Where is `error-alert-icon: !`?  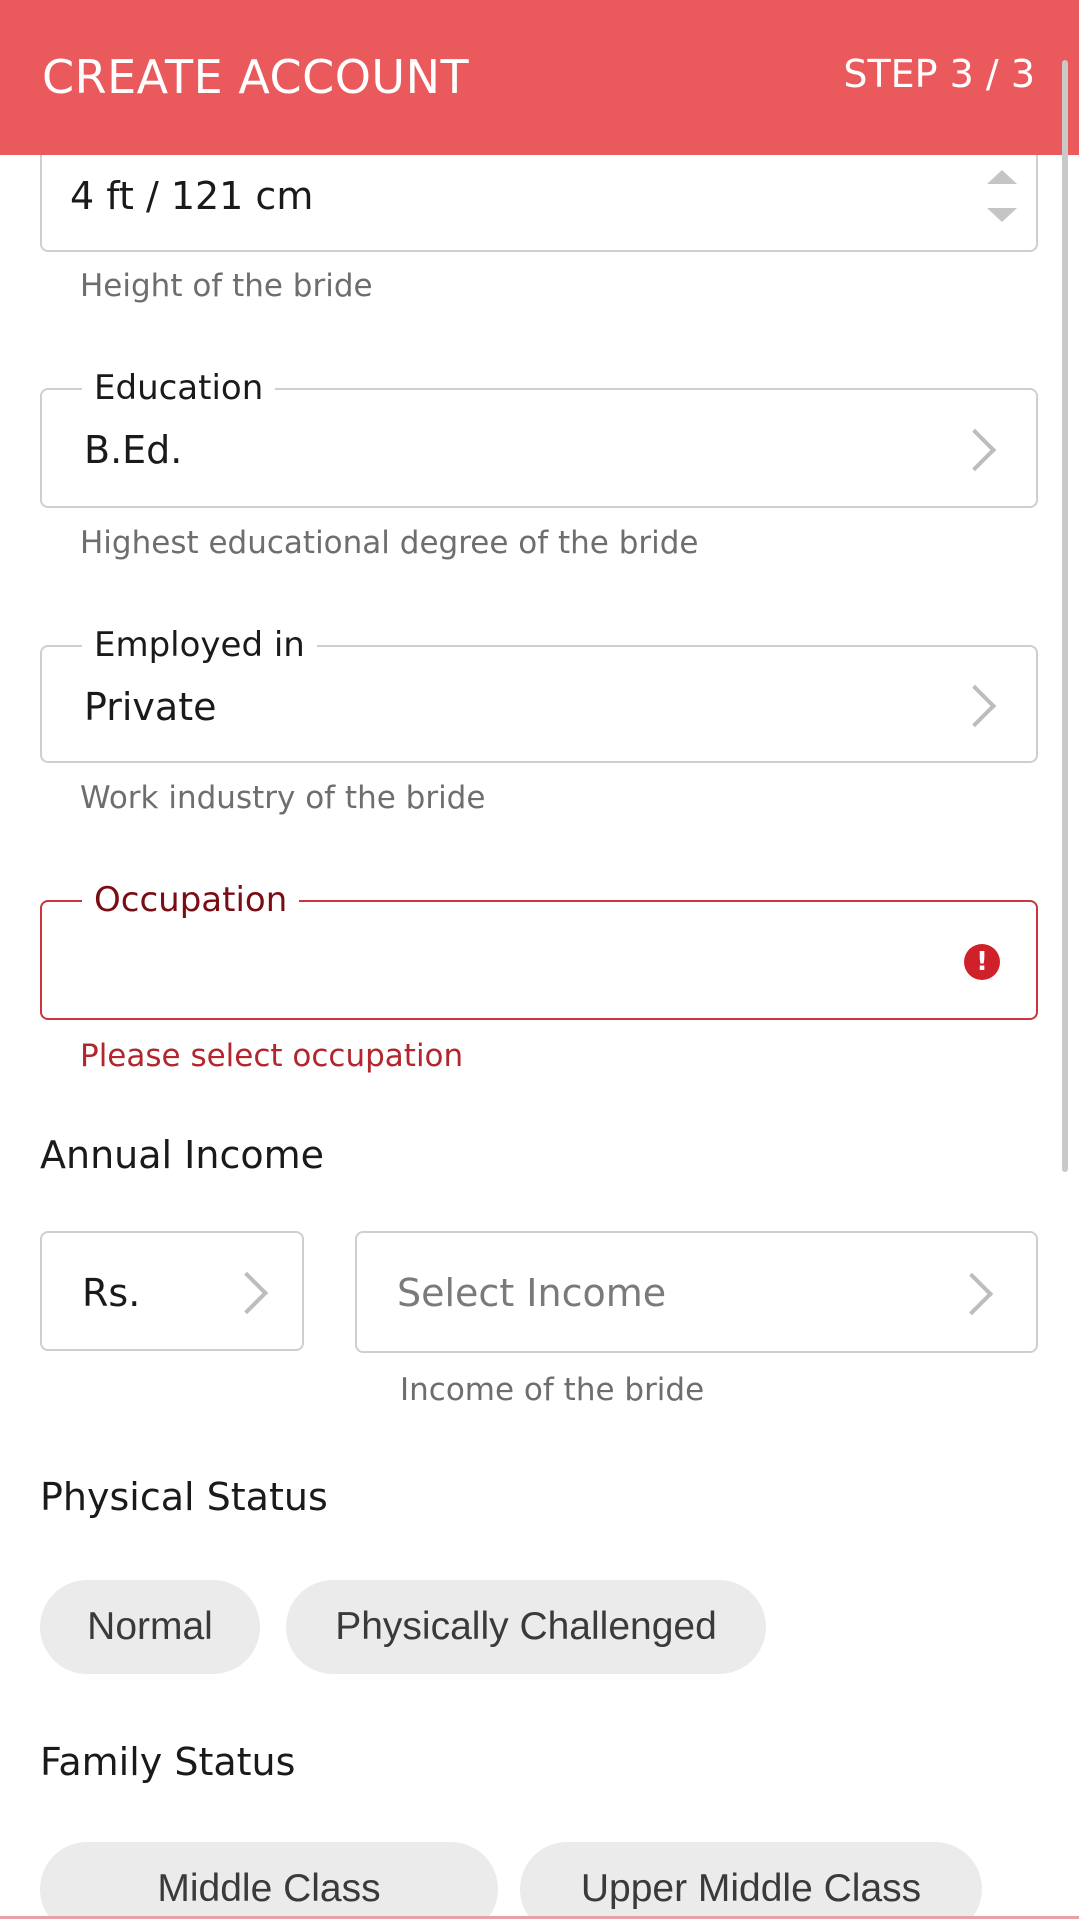 error-alert-icon: ! is located at coordinates (982, 962).